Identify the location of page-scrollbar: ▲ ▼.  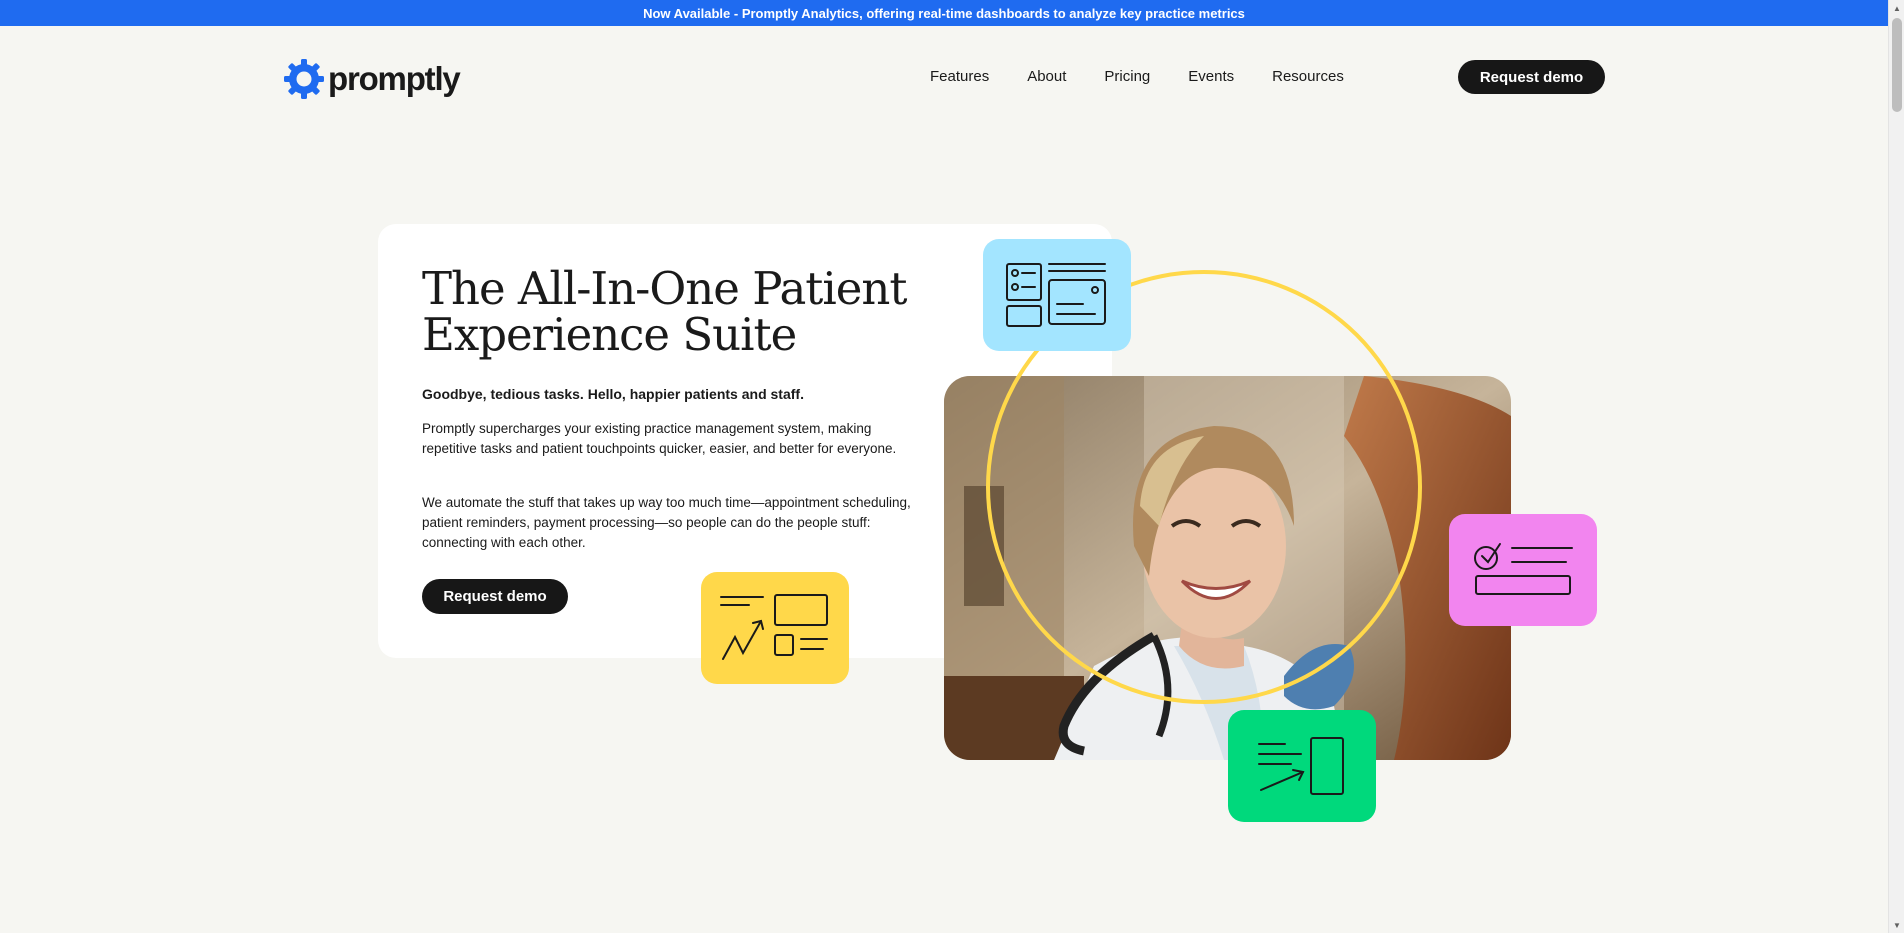
(1896, 466).